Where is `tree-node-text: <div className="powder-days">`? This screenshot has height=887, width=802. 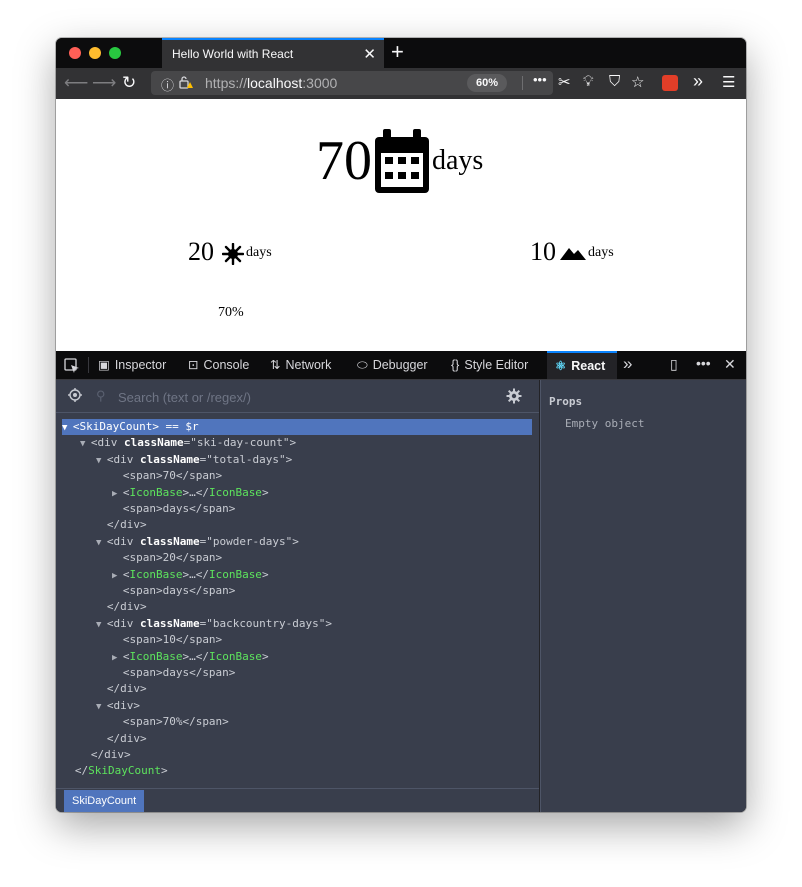 tree-node-text: <div className="powder-days"> is located at coordinates (202, 541).